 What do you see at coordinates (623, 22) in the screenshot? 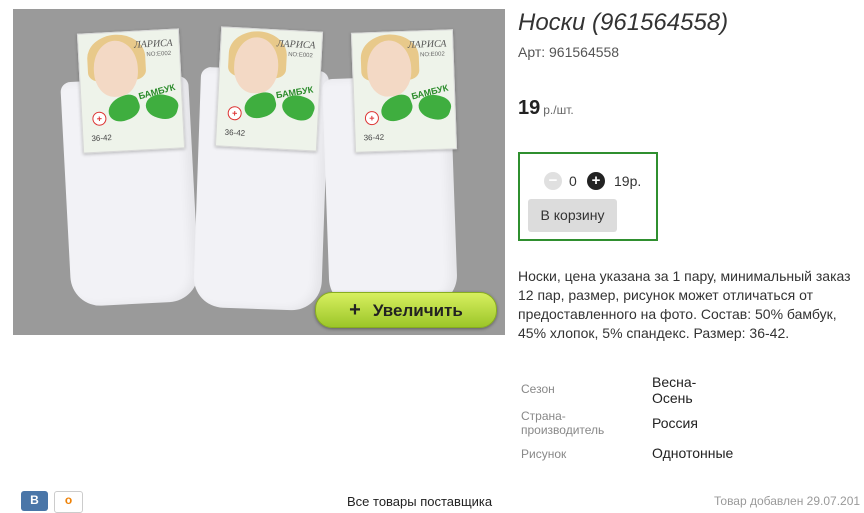
I see `product-title: Носки (961564558)` at bounding box center [623, 22].